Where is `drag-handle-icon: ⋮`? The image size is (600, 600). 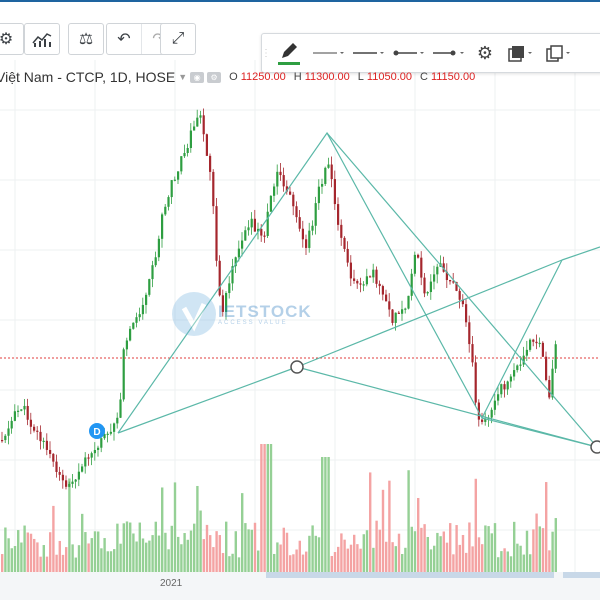
drag-handle-icon: ⋮ is located at coordinates (266, 53).